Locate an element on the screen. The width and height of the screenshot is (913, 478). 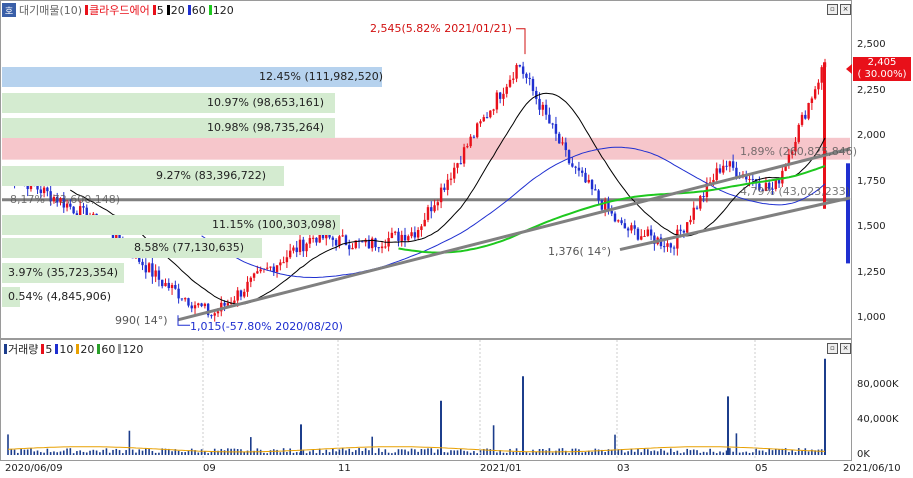
volume-legend: 거래량 5 10 20 60 120 is located at coordinates (73, 349).